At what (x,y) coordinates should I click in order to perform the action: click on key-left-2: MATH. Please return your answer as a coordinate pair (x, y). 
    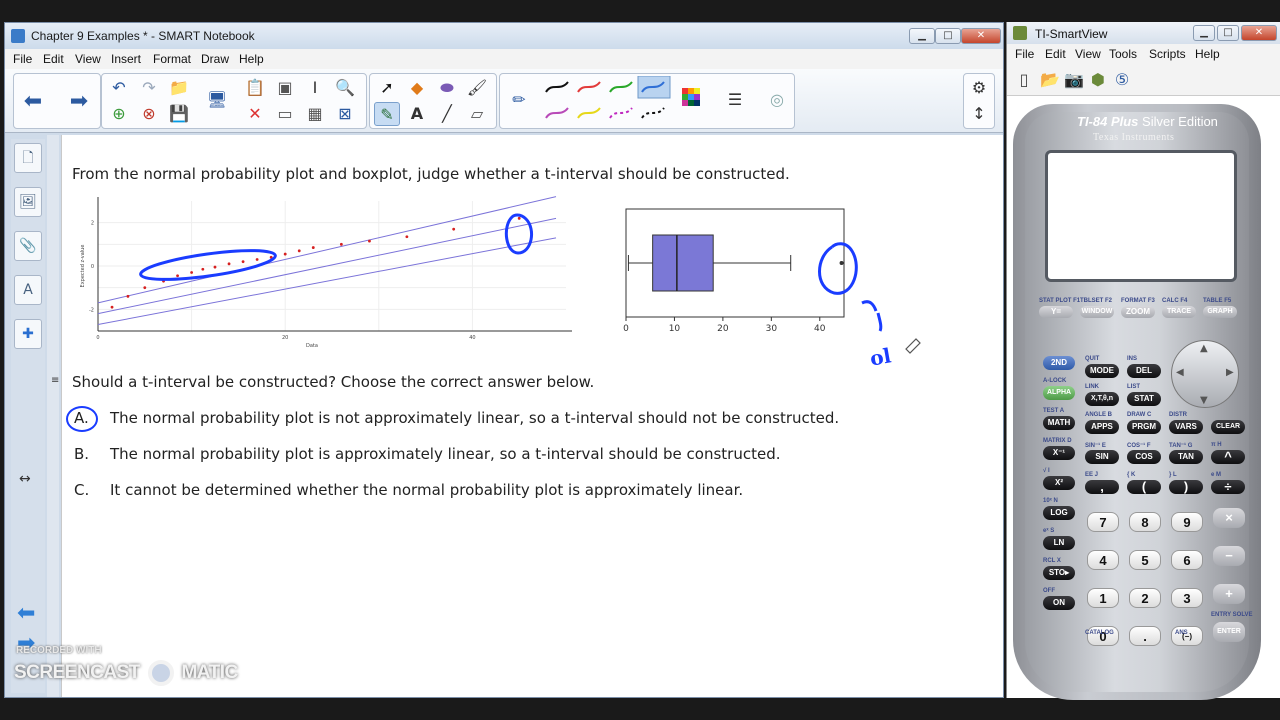
    Looking at the image, I should click on (1059, 423).